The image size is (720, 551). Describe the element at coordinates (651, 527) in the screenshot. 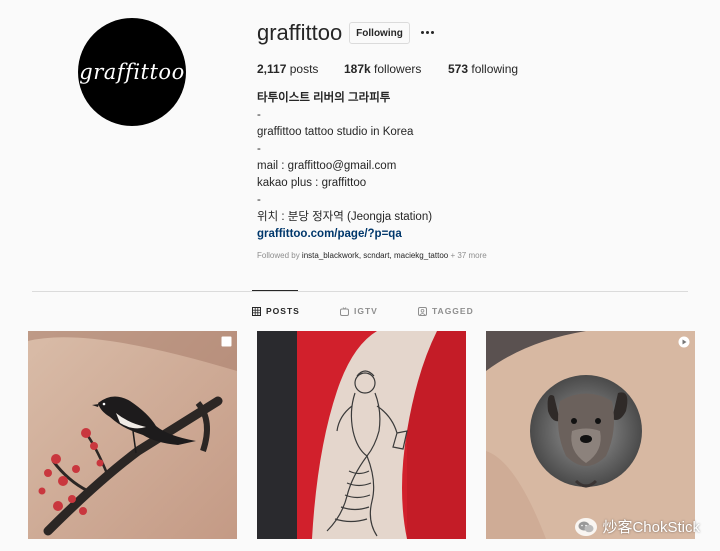

I see `watermark-text: 炒客ChokStick` at that location.